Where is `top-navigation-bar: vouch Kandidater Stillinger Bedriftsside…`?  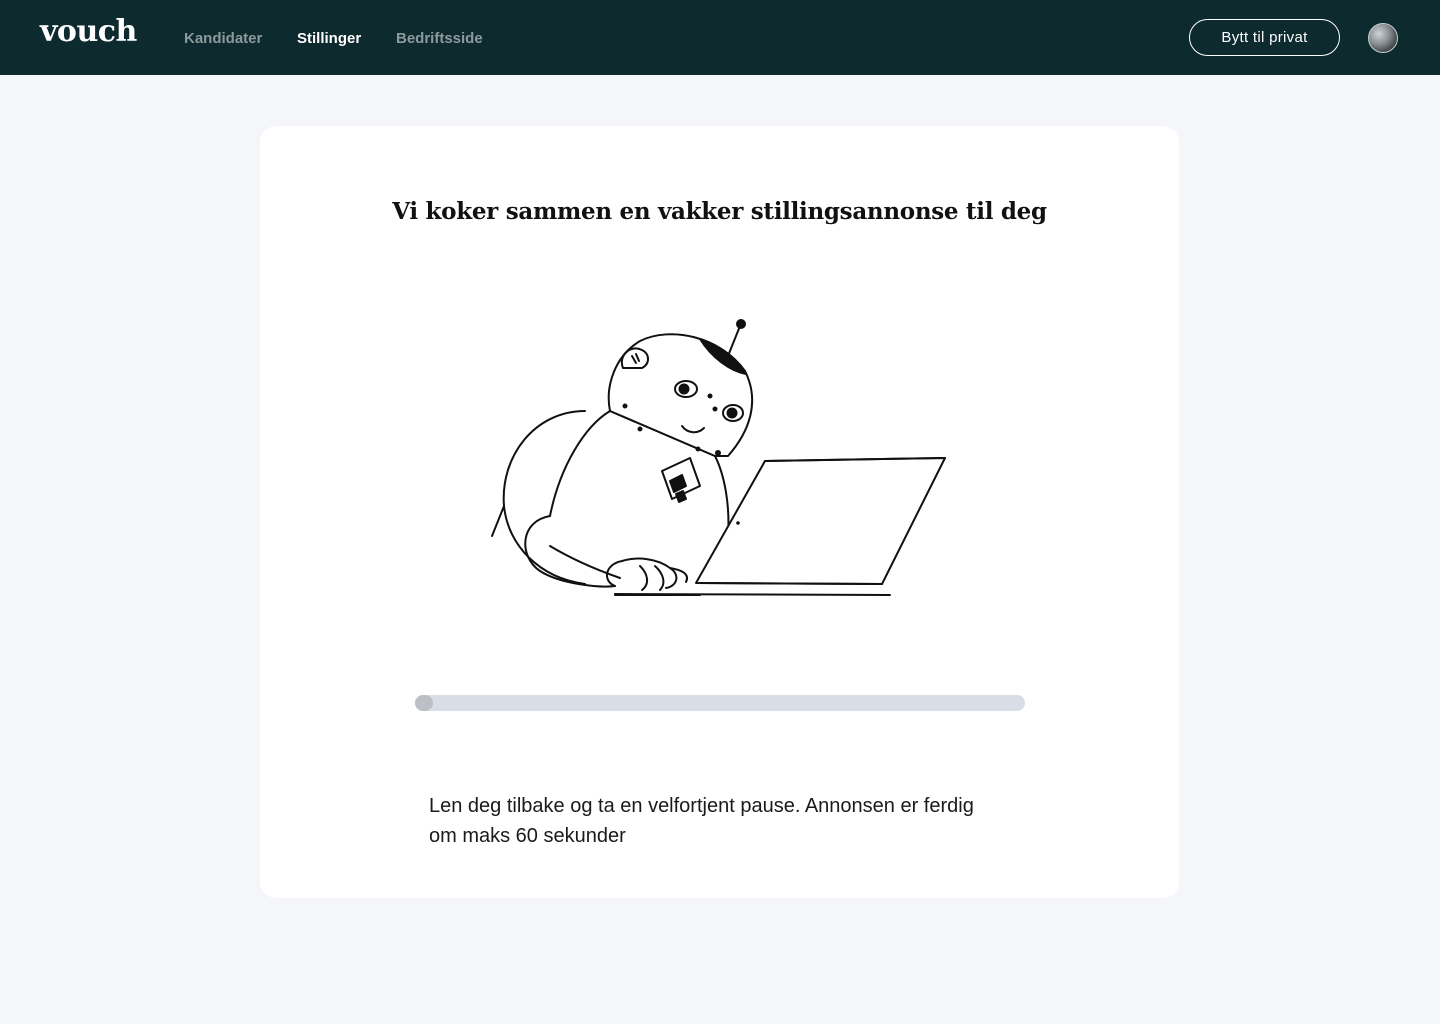 top-navigation-bar: vouch Kandidater Stillinger Bedriftsside… is located at coordinates (720, 37).